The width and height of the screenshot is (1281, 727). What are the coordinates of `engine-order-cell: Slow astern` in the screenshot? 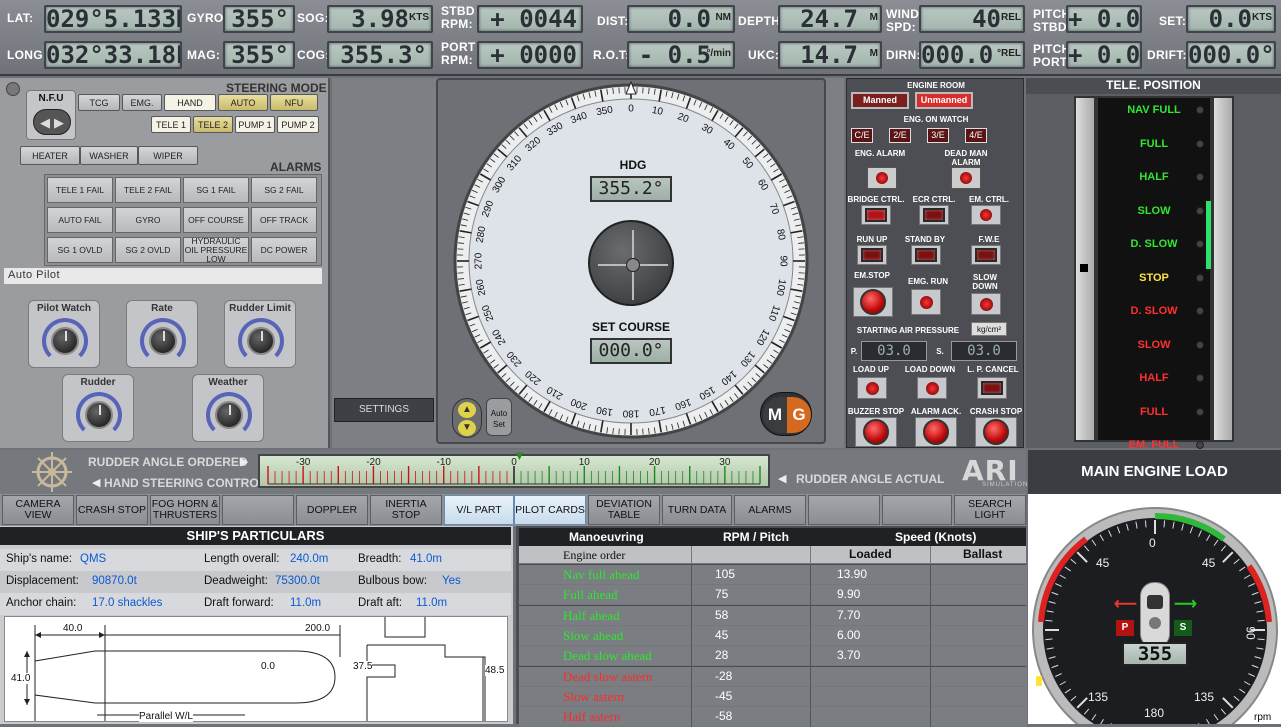 It's located at (593, 697).